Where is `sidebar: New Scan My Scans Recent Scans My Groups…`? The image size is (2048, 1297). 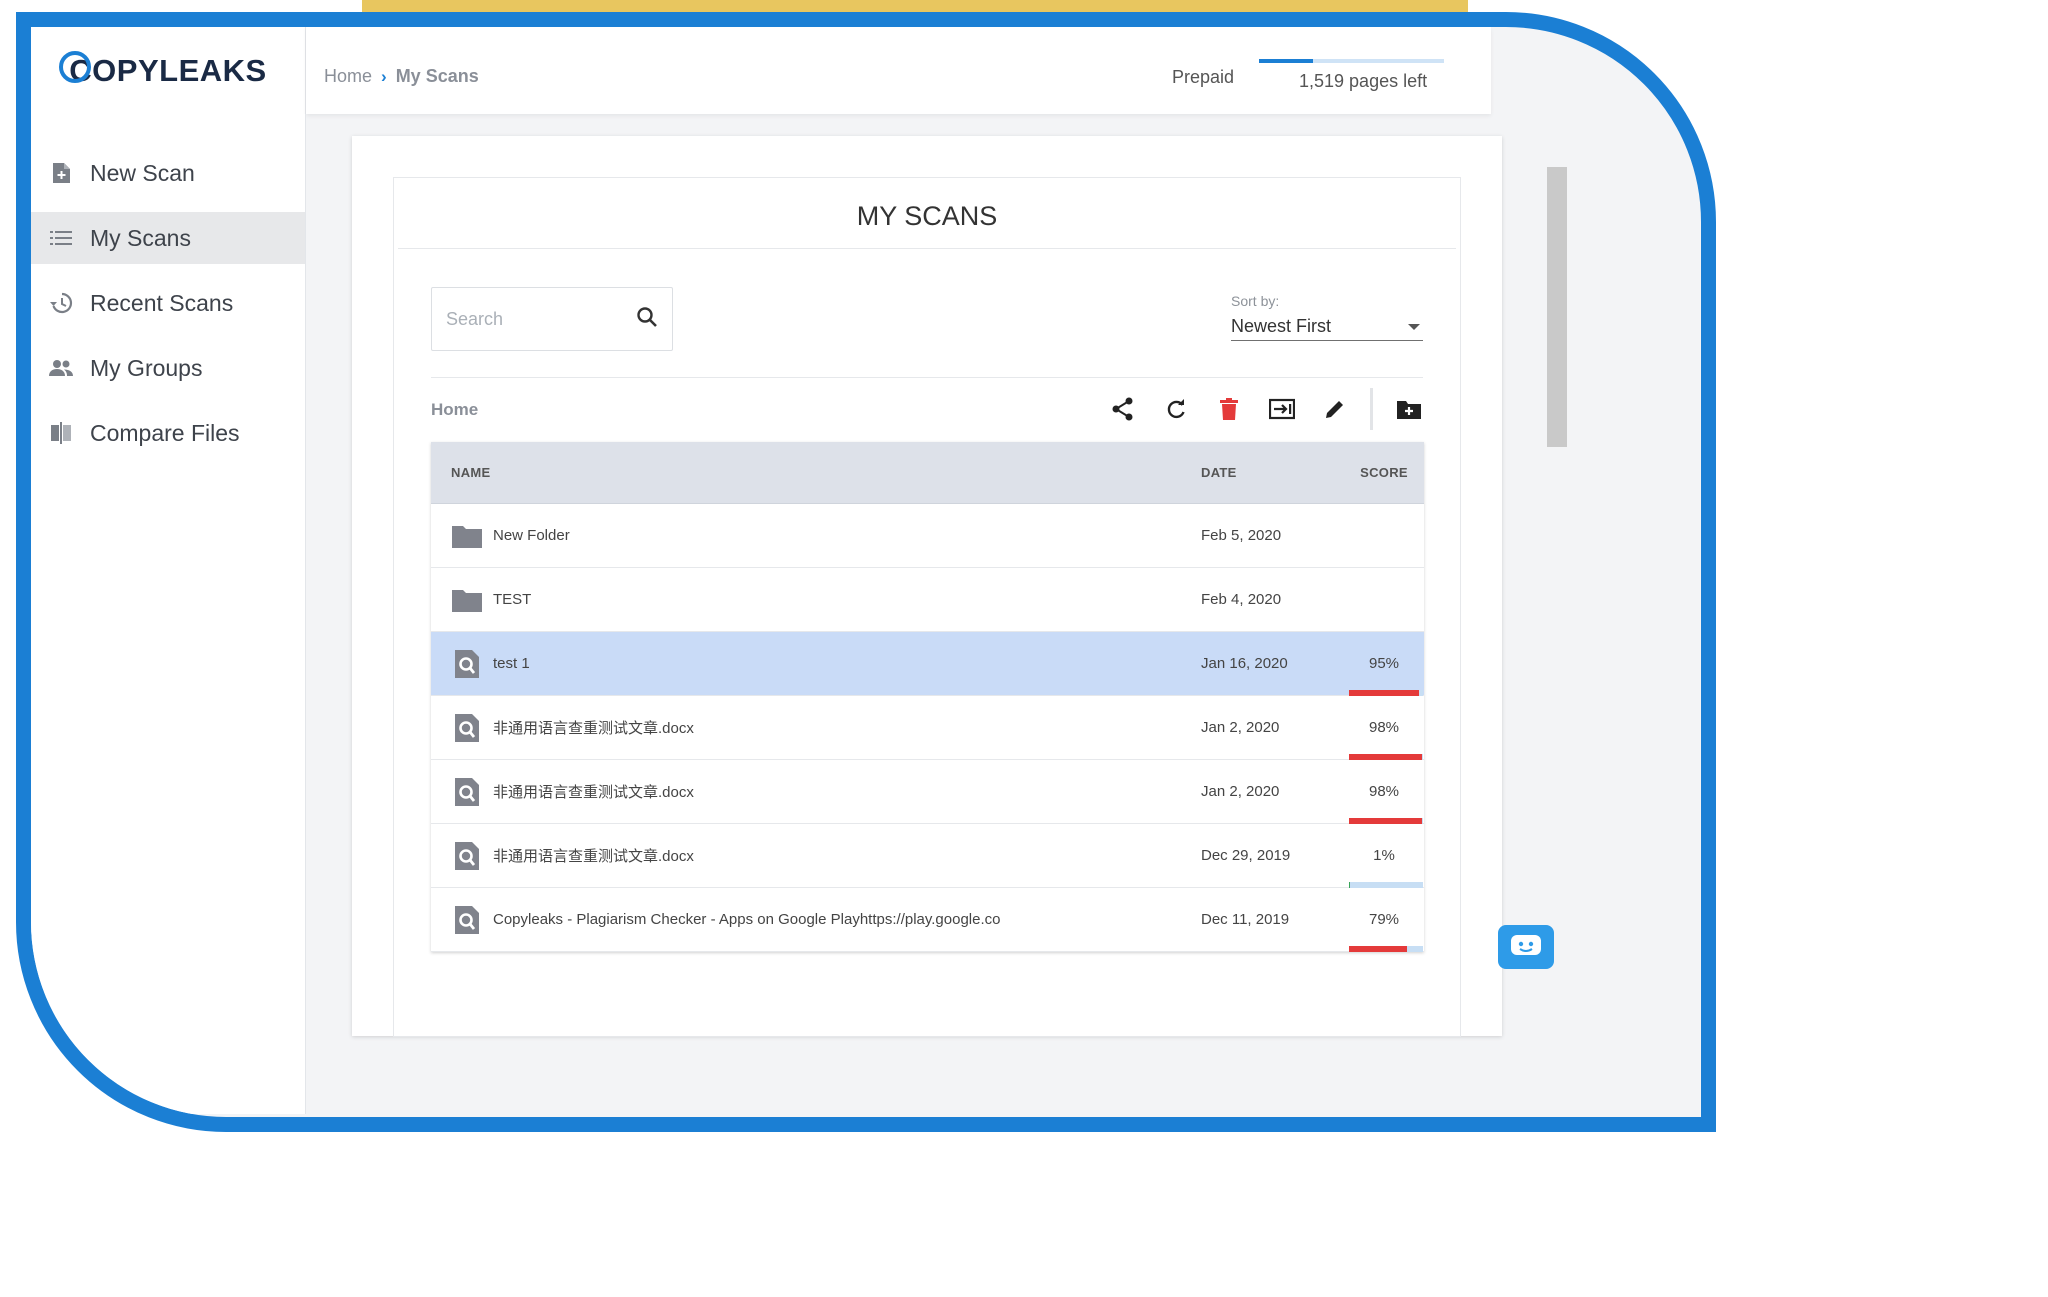 sidebar: New Scan My Scans Recent Scans My Groups… is located at coordinates (168, 614).